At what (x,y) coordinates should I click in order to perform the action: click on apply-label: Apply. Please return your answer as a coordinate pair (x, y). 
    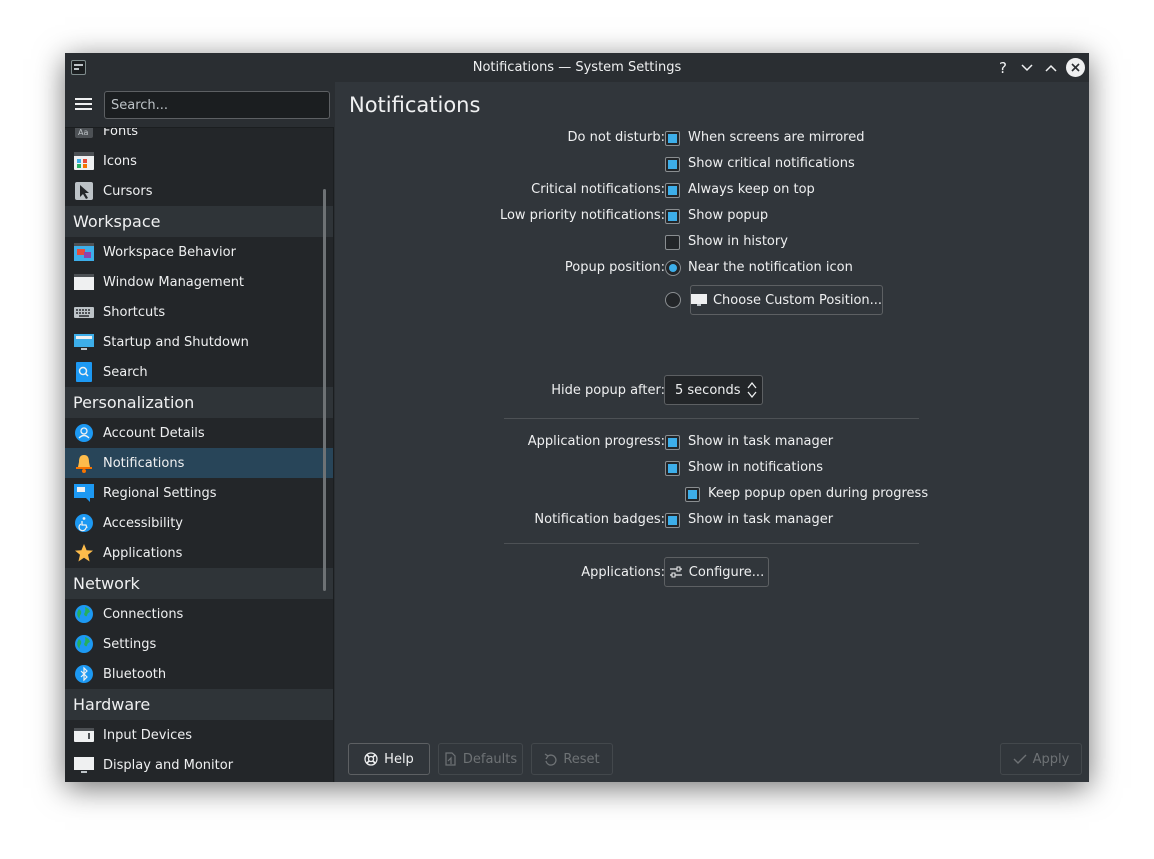
    Looking at the image, I should click on (1051, 759).